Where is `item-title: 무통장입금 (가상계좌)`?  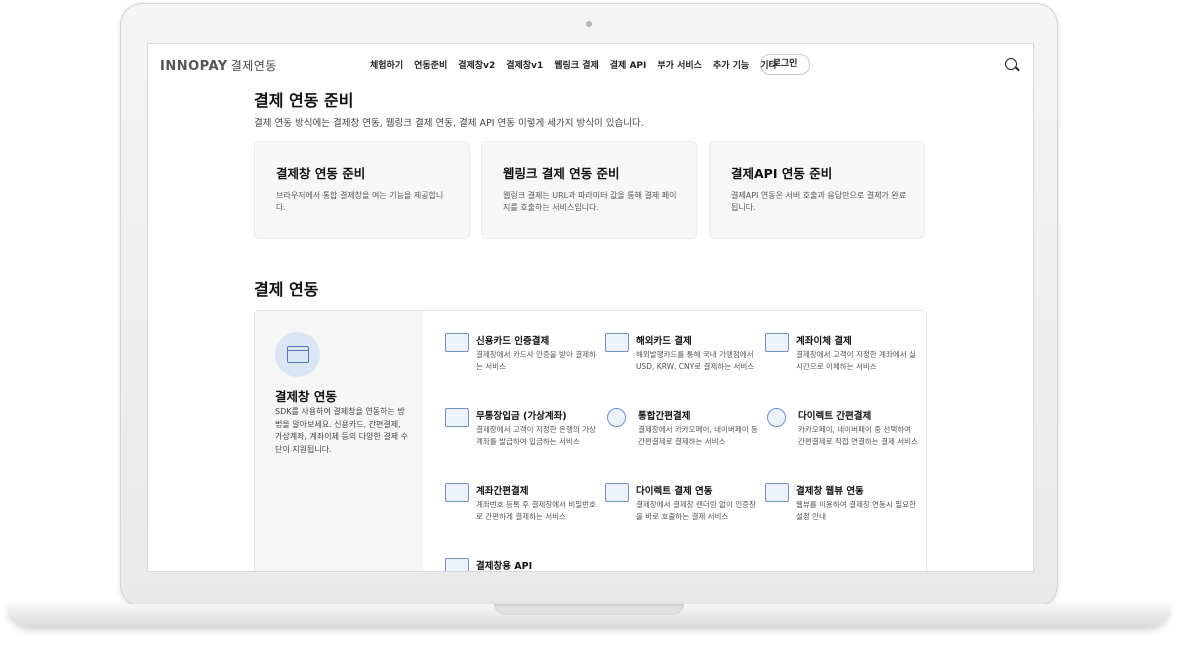 item-title: 무통장입금 (가상계좌) is located at coordinates (521, 416).